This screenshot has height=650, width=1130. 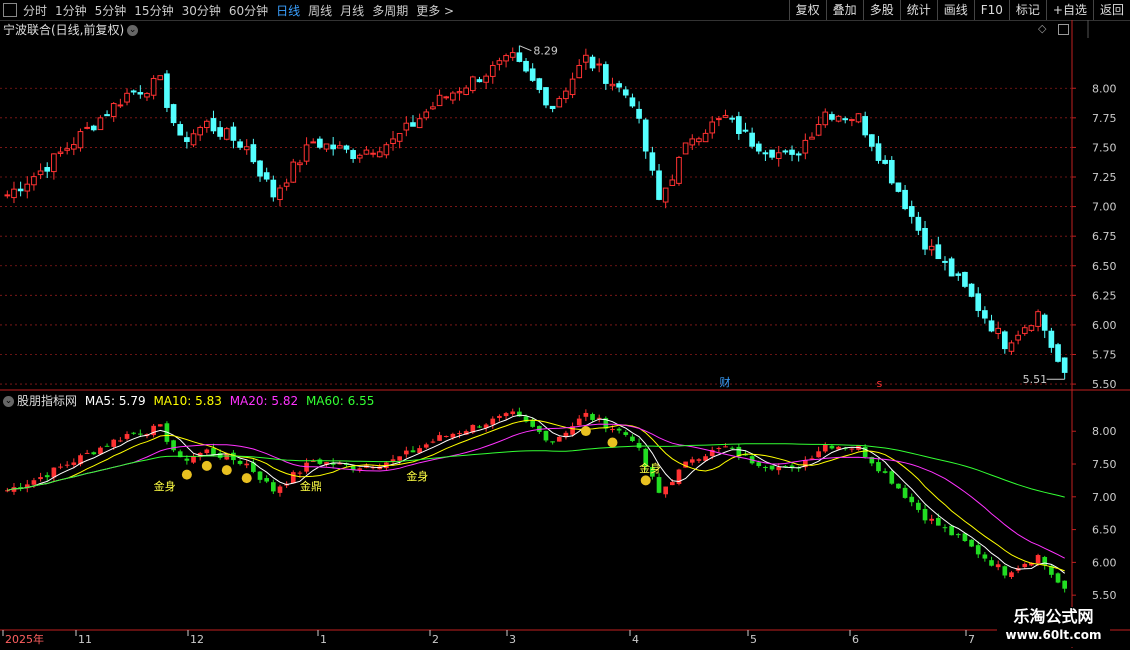 I want to click on watermark-title: 乐淘公式网, so click(x=1053, y=616).